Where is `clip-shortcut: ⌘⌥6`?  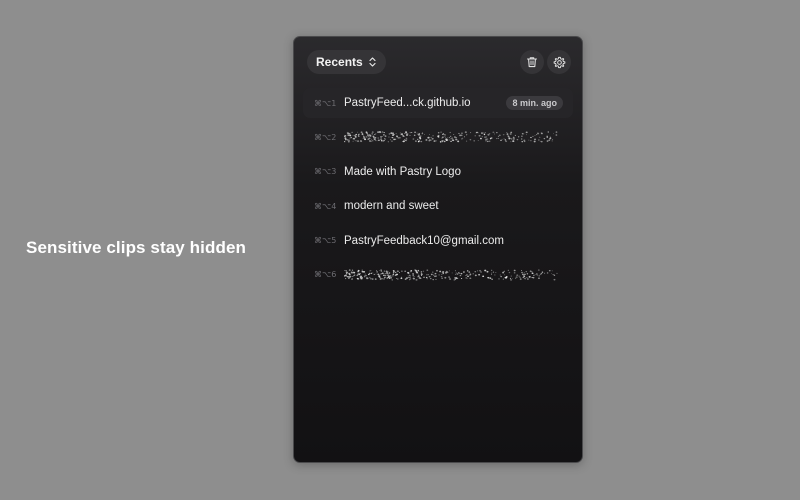 clip-shortcut: ⌘⌥6 is located at coordinates (325, 275).